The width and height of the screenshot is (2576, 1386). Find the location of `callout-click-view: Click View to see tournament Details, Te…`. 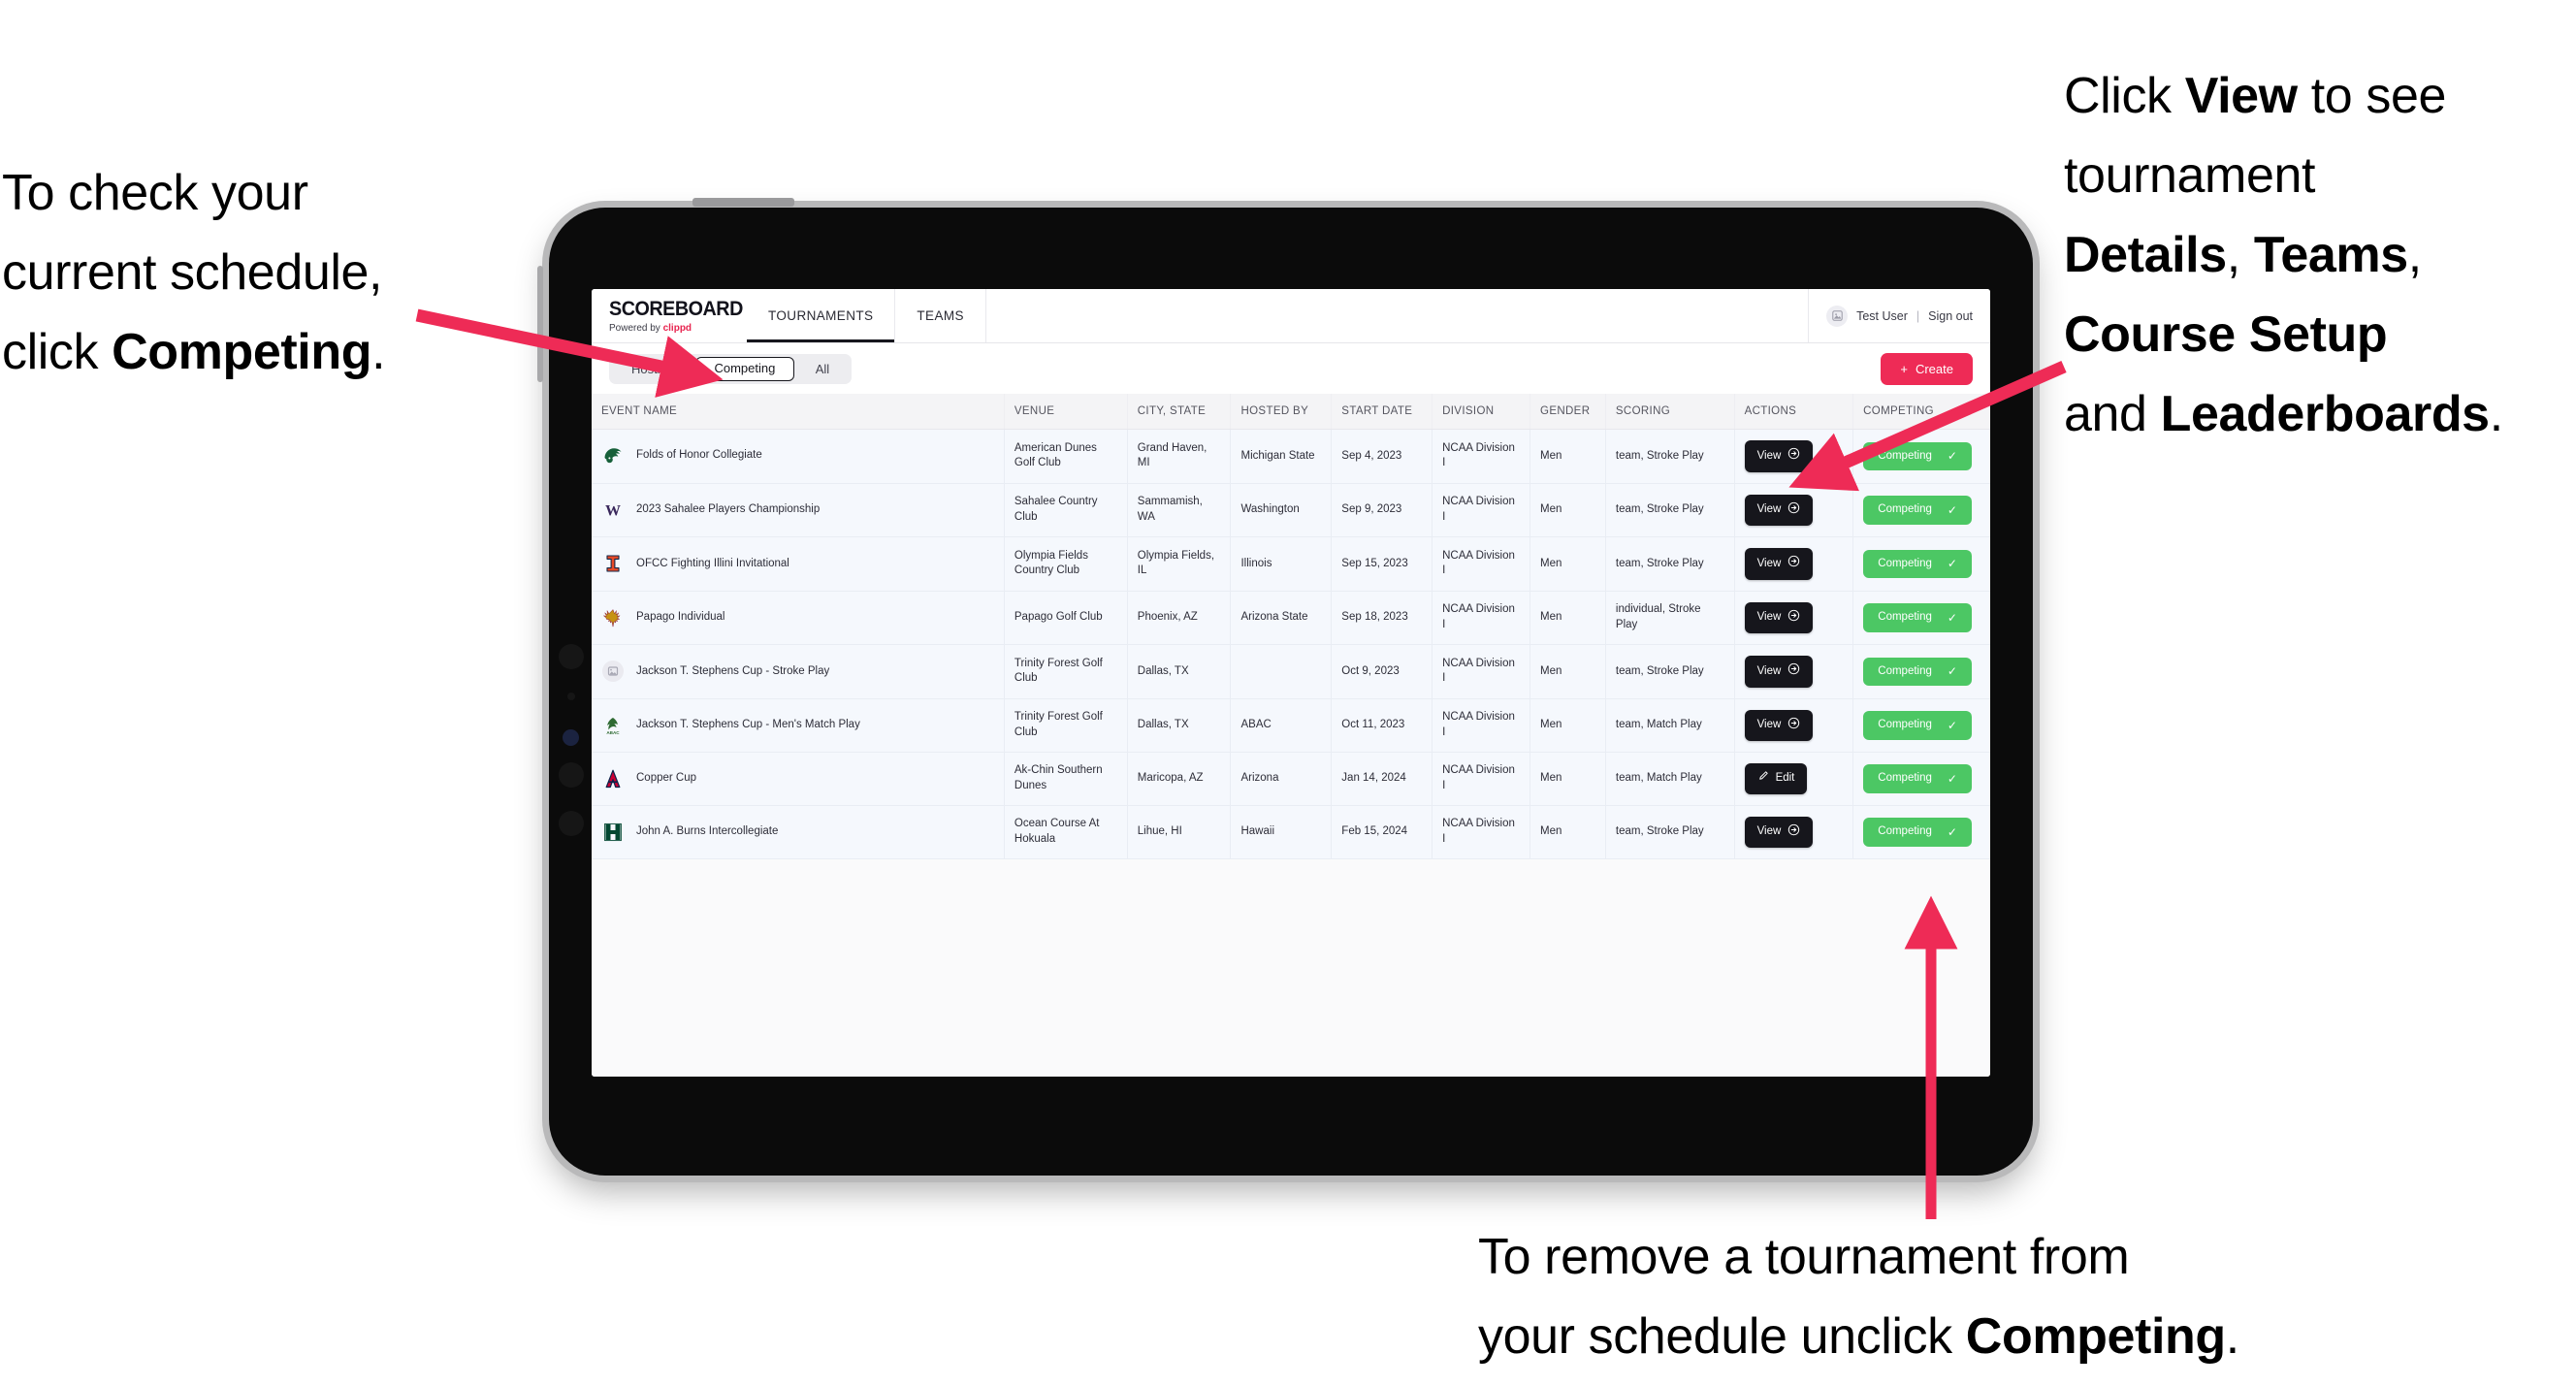

callout-click-view: Click View to see tournament Details, Te… is located at coordinates (2320, 255).